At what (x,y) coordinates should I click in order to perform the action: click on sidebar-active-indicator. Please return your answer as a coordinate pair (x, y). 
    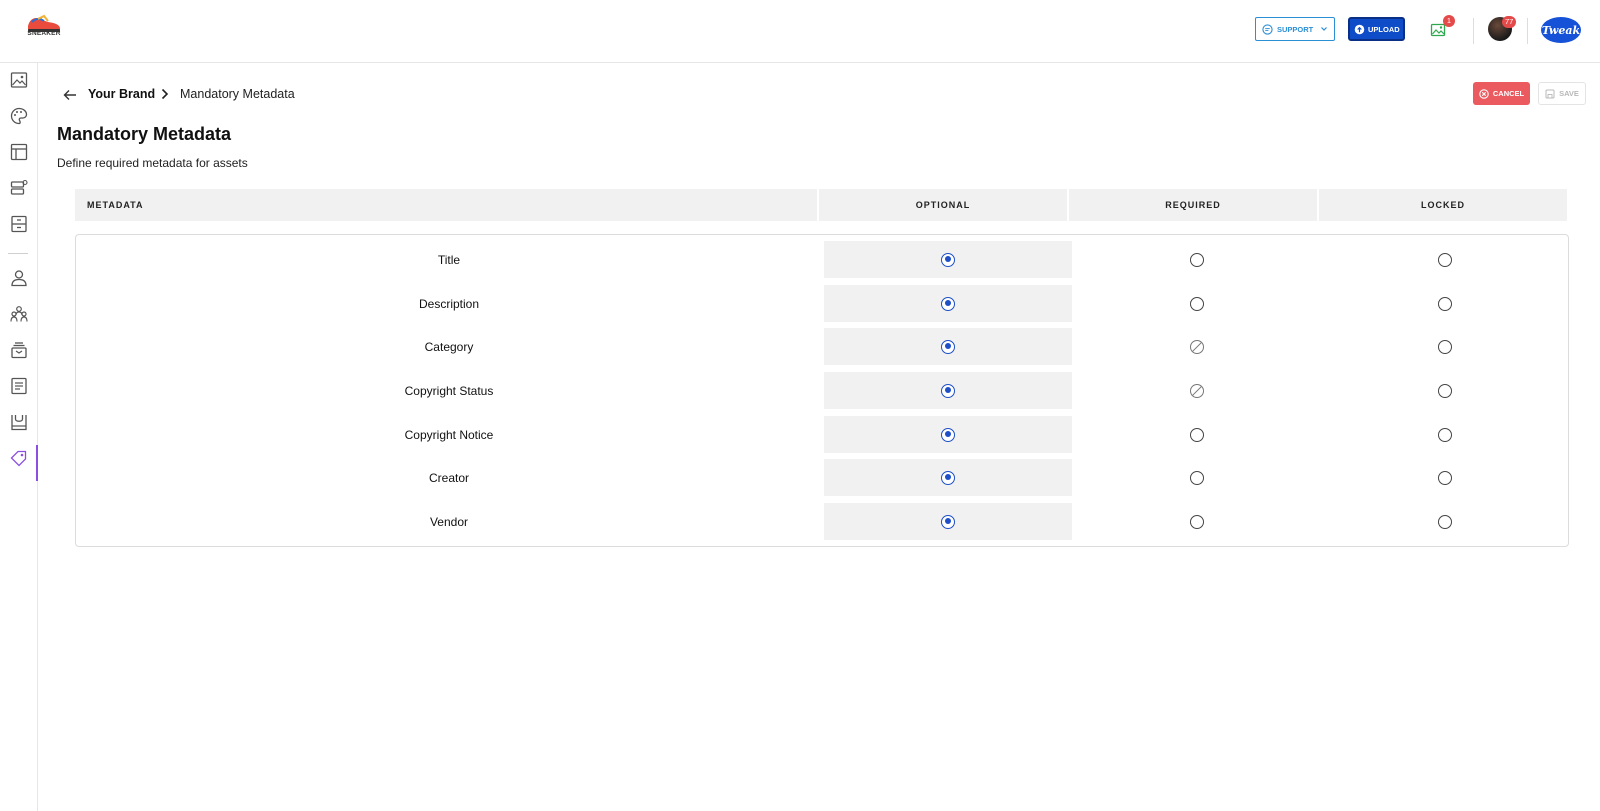
    Looking at the image, I should click on (37, 463).